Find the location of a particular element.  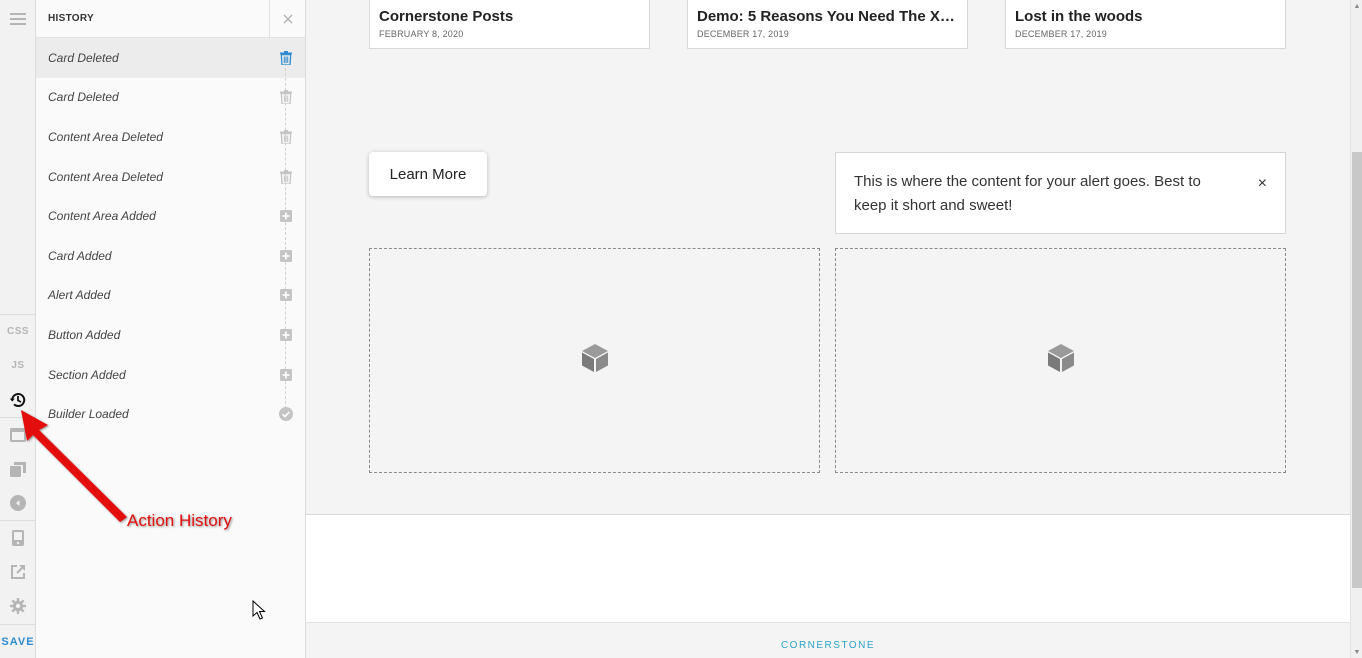

menu-icon is located at coordinates (18, 19).